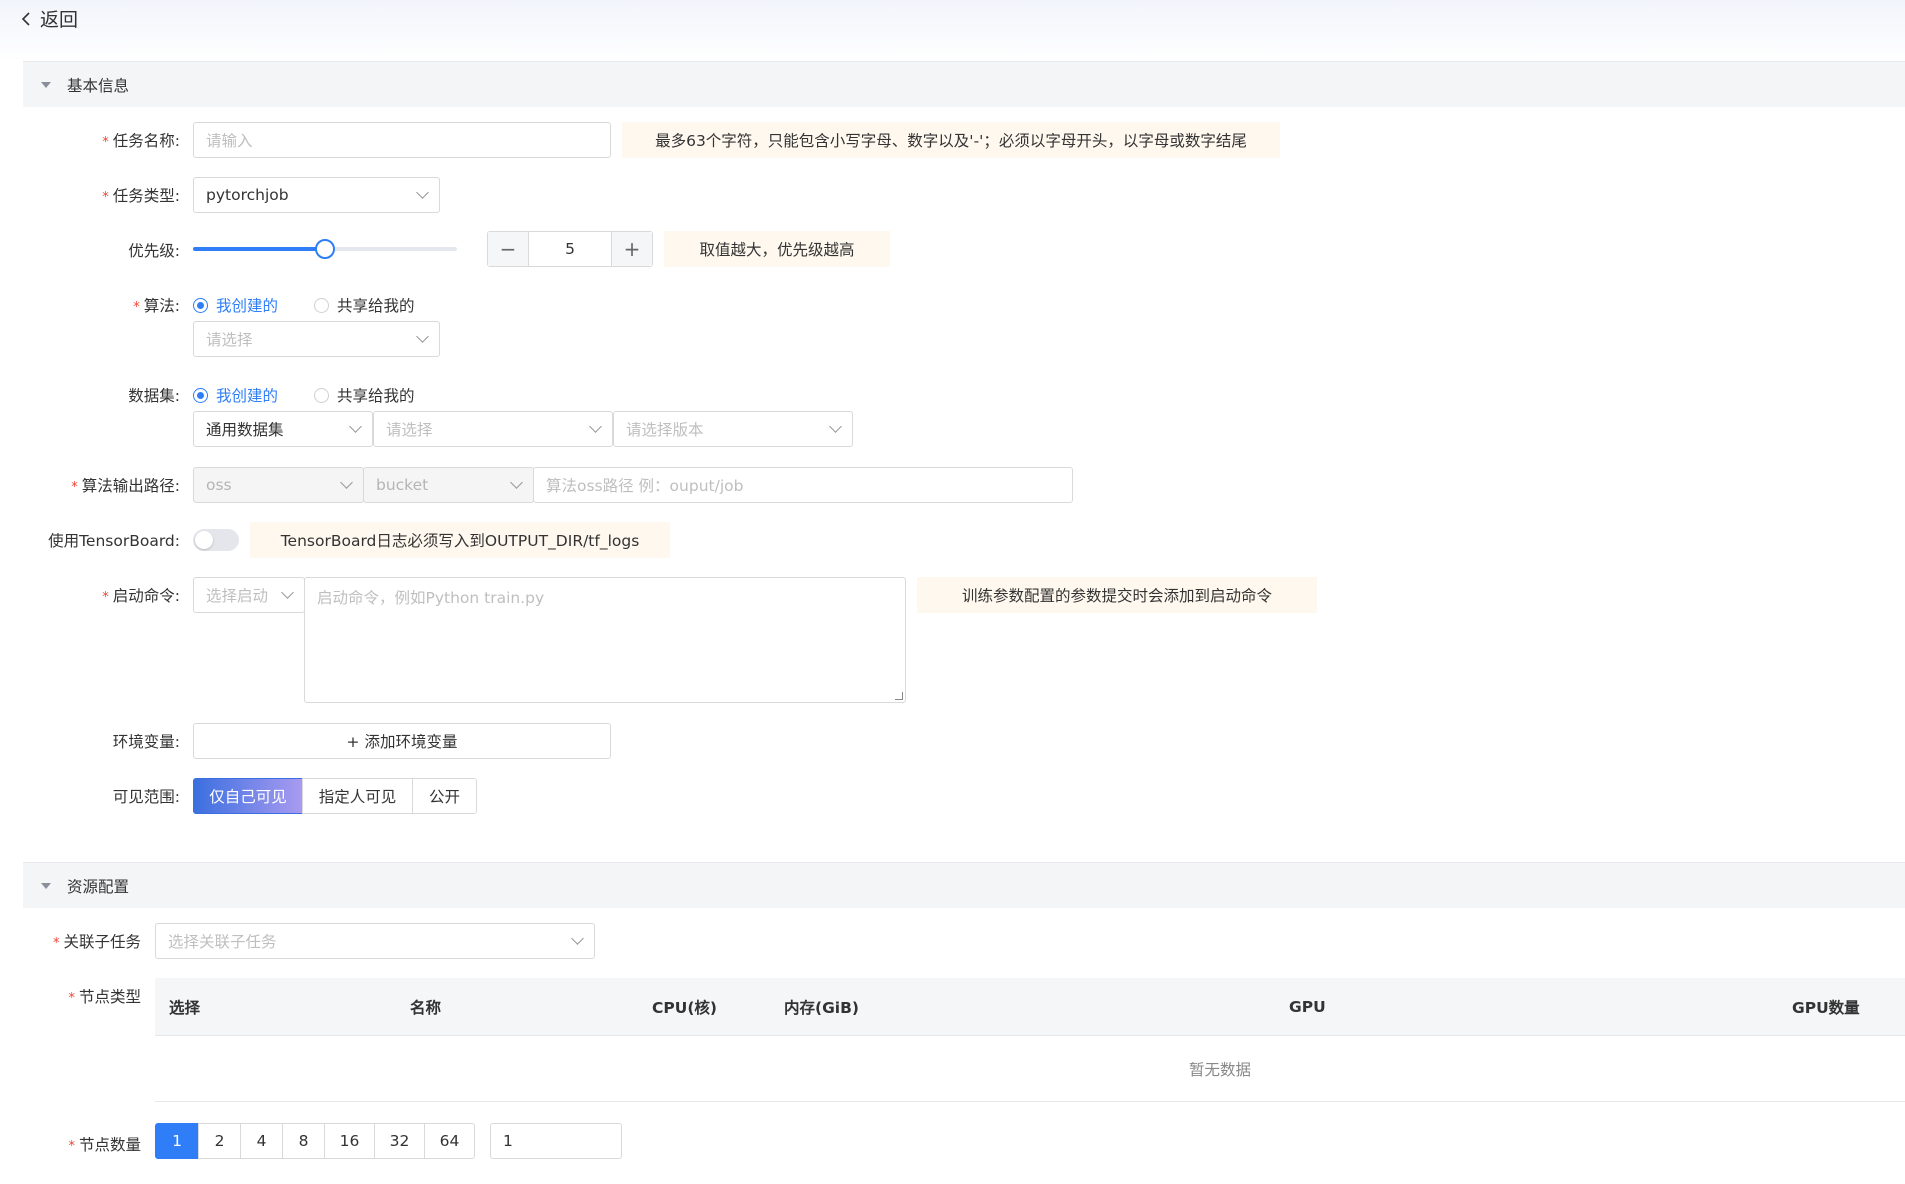 The width and height of the screenshot is (1905, 1184). Describe the element at coordinates (316, 195) in the screenshot. I see `task-type-select: pytorchjob` at that location.